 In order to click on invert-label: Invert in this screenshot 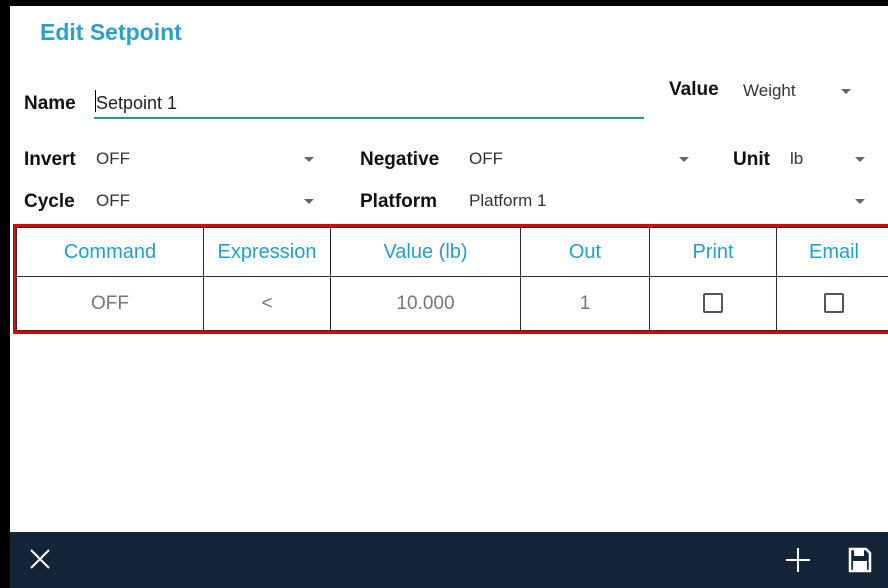, I will do `click(50, 159)`.